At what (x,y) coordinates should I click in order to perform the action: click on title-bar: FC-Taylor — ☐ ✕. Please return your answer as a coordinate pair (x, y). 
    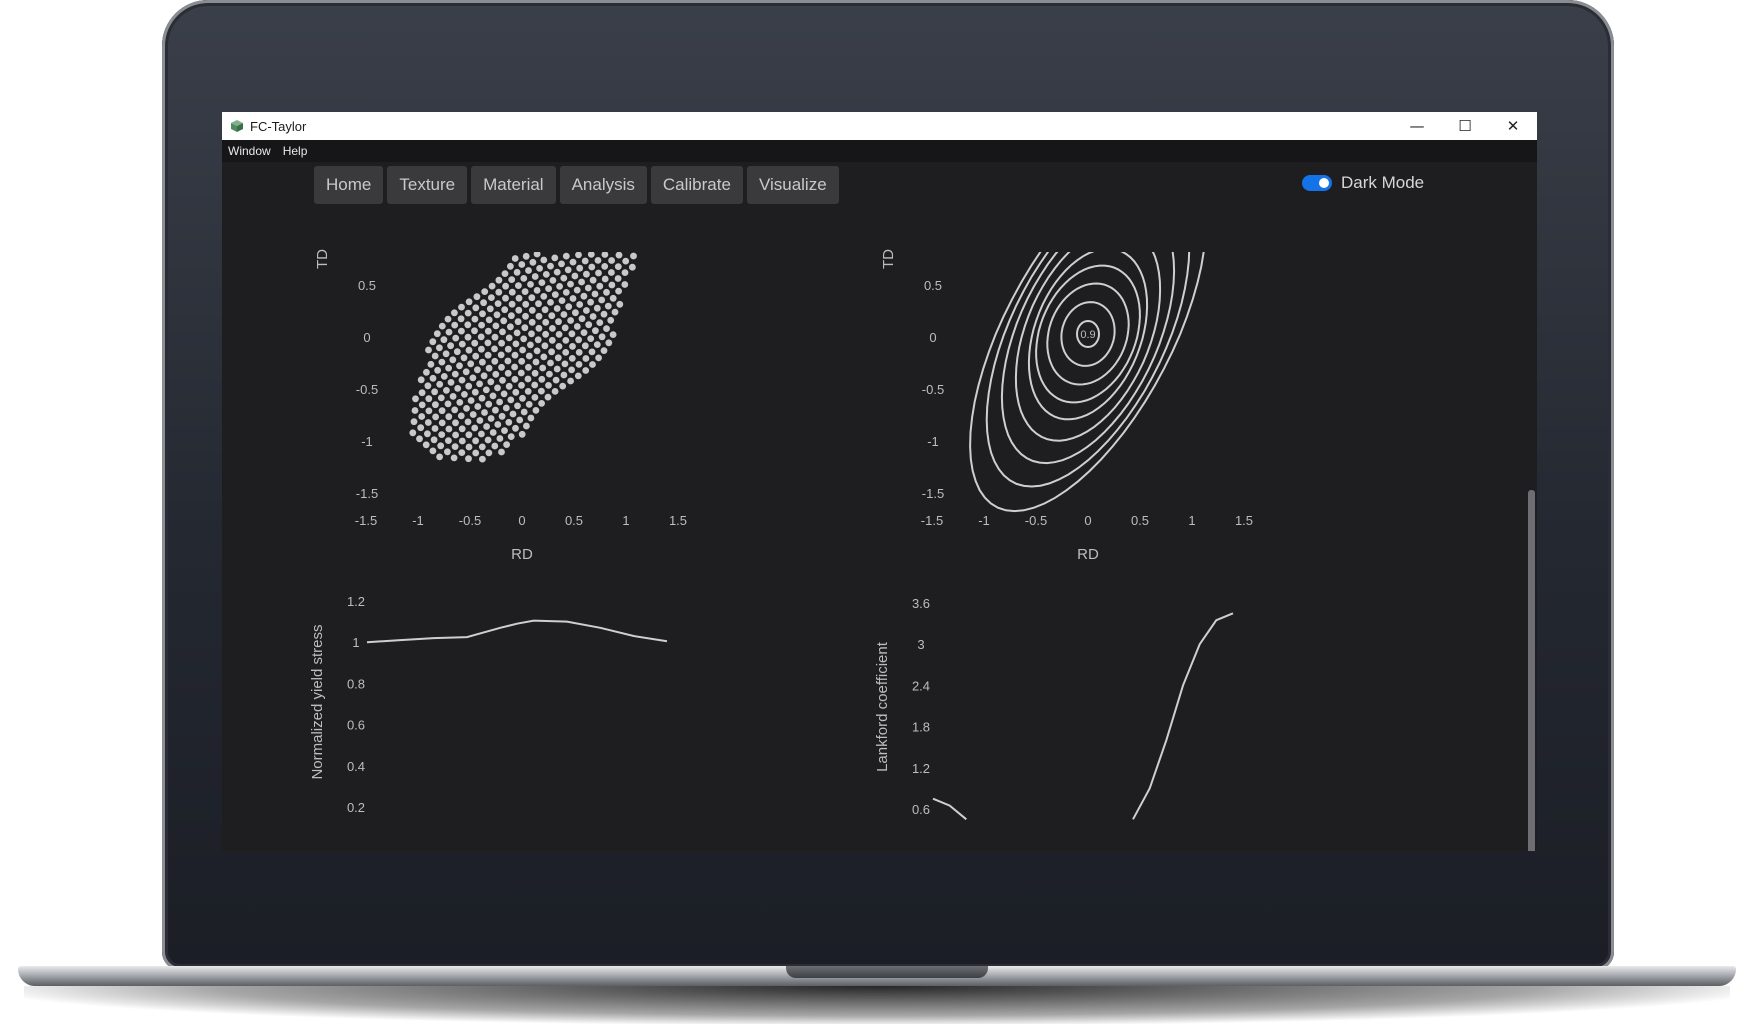
    Looking at the image, I should click on (879, 126).